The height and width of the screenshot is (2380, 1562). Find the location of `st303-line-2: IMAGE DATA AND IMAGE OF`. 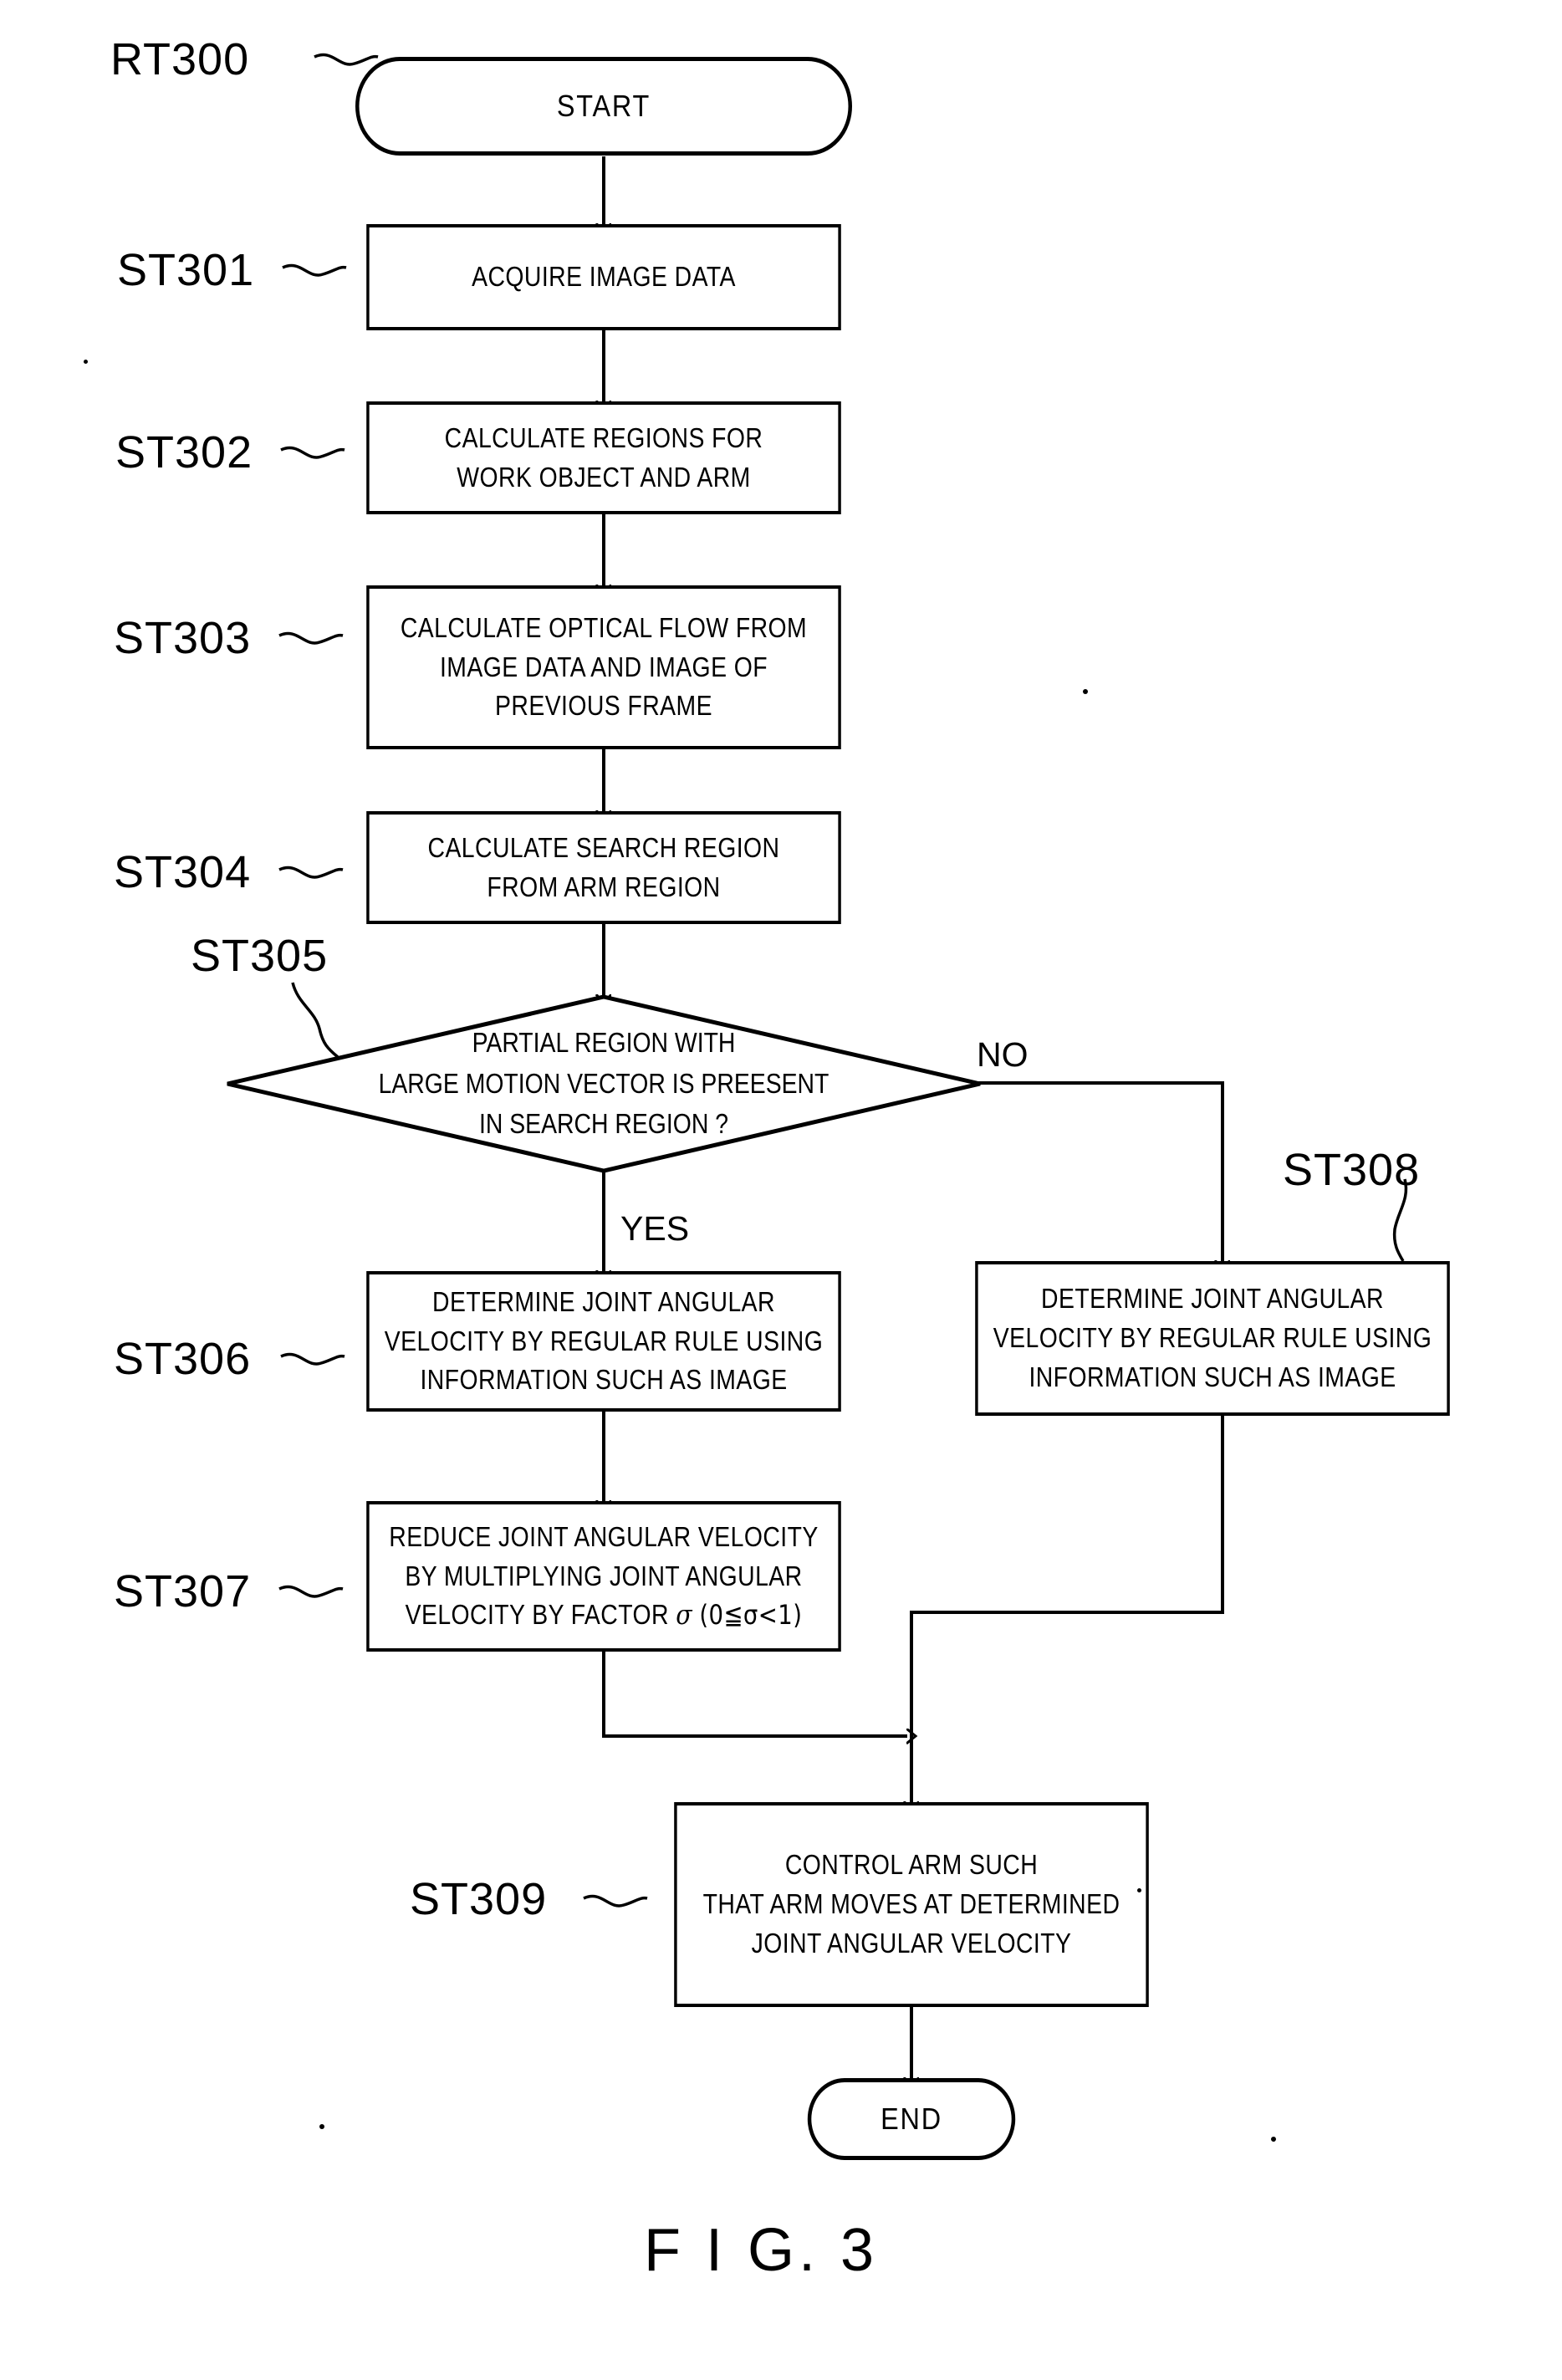

st303-line-2: IMAGE DATA AND IMAGE OF is located at coordinates (603, 666).